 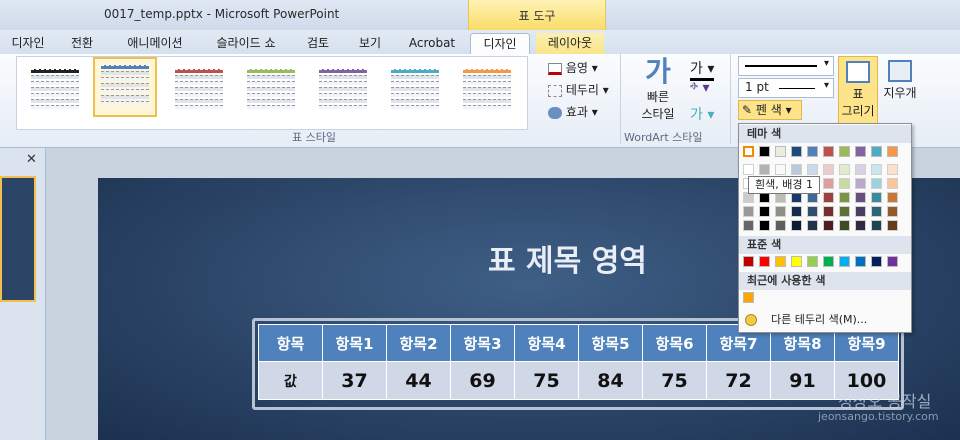 I want to click on header-cell: 항목5, so click(x=610, y=343).